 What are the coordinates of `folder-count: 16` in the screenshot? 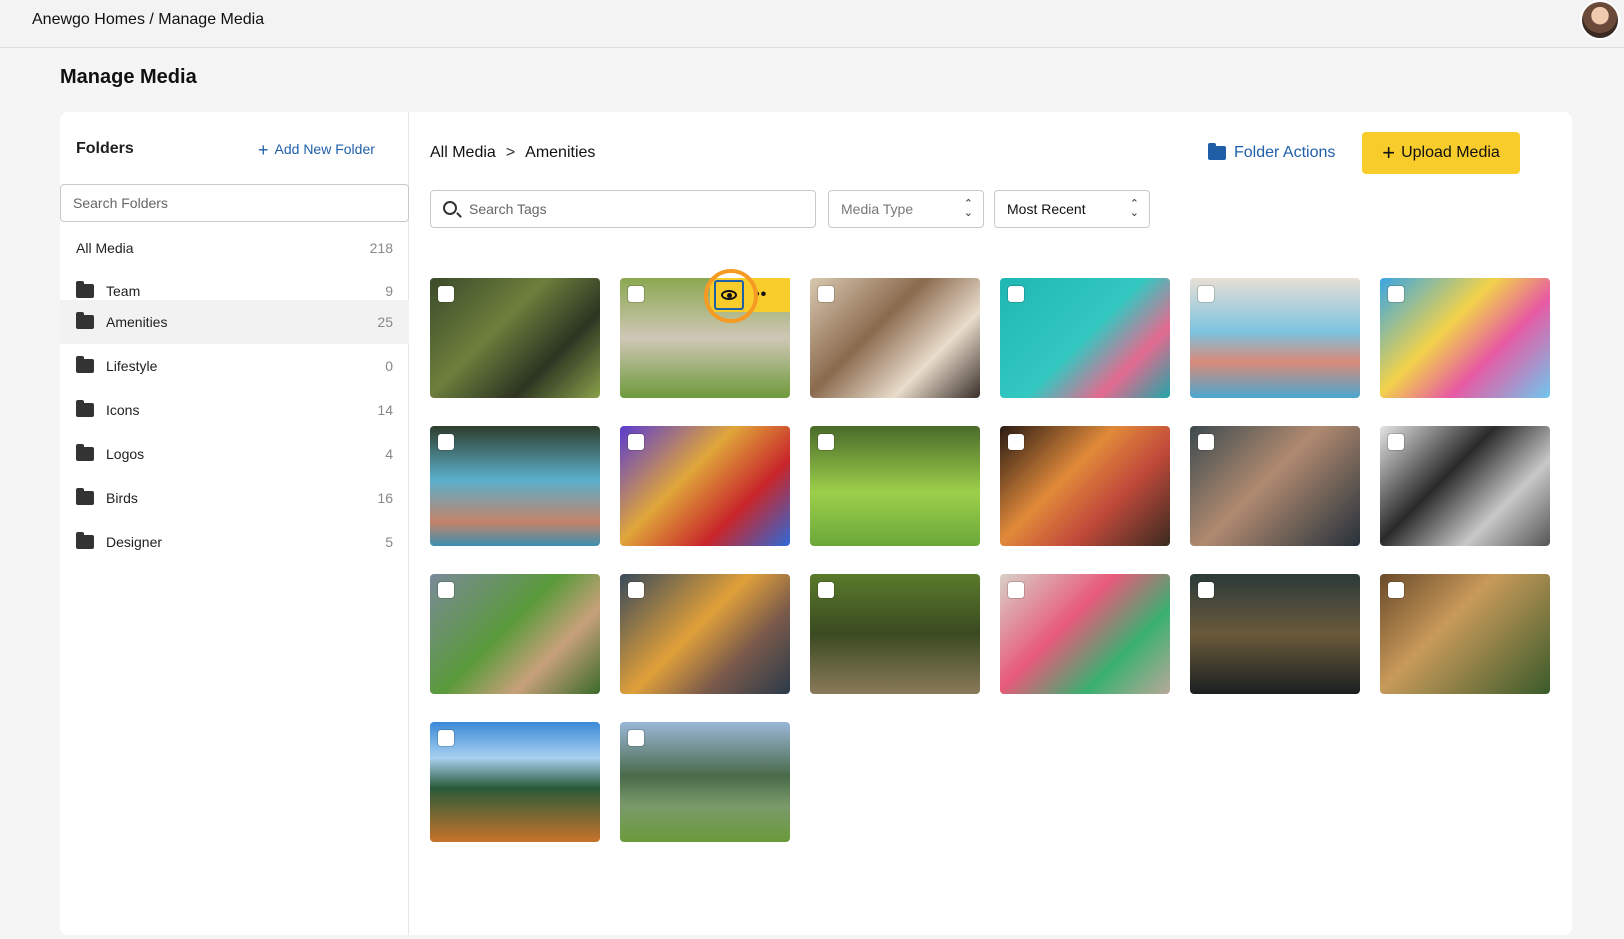 It's located at (385, 498).